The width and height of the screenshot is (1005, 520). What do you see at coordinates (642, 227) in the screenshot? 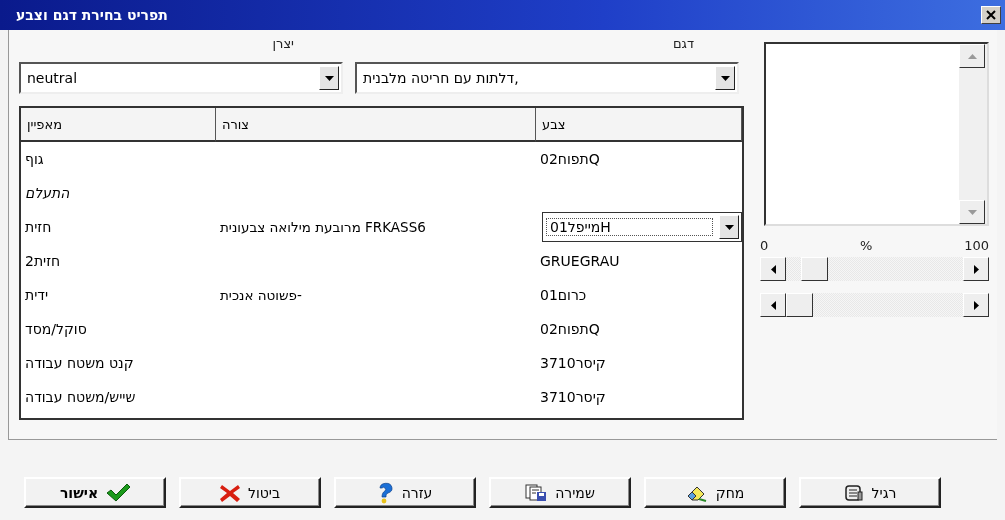
I see `color-dropdown: 01מייפלH` at bounding box center [642, 227].